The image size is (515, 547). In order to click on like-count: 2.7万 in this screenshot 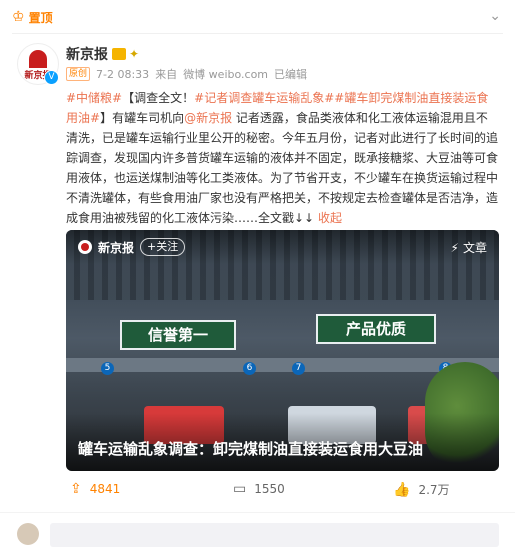, I will do `click(434, 490)`.